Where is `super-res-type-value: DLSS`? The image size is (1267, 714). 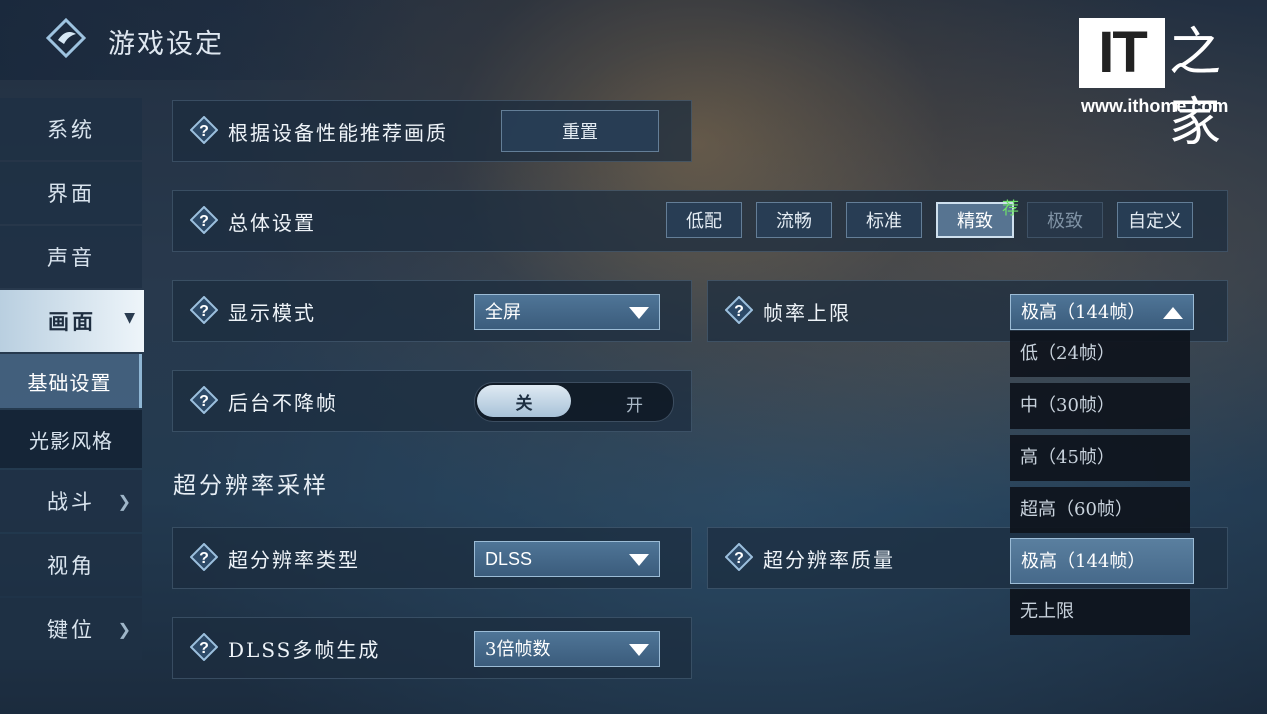
super-res-type-value: DLSS is located at coordinates (509, 559).